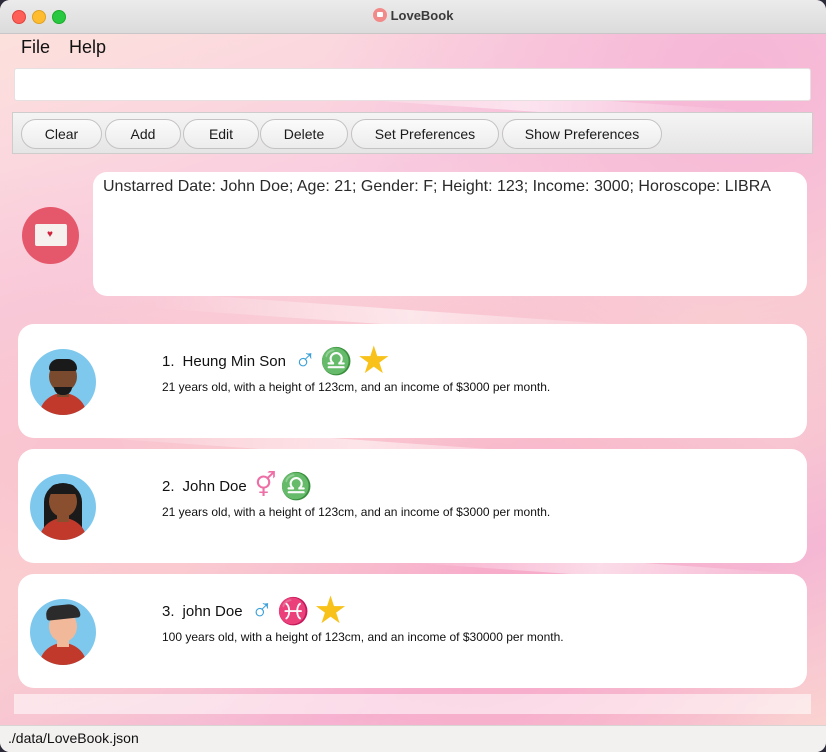 The height and width of the screenshot is (752, 826). I want to click on show-preferences-button: Show Preferences, so click(582, 134).